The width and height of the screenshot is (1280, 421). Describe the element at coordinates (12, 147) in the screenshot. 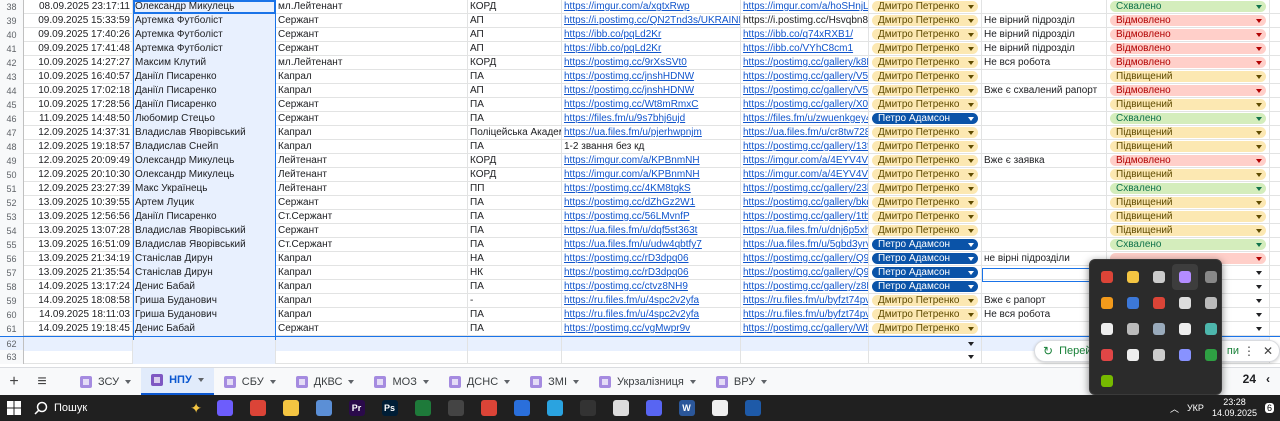

I see `row-number: 48` at that location.